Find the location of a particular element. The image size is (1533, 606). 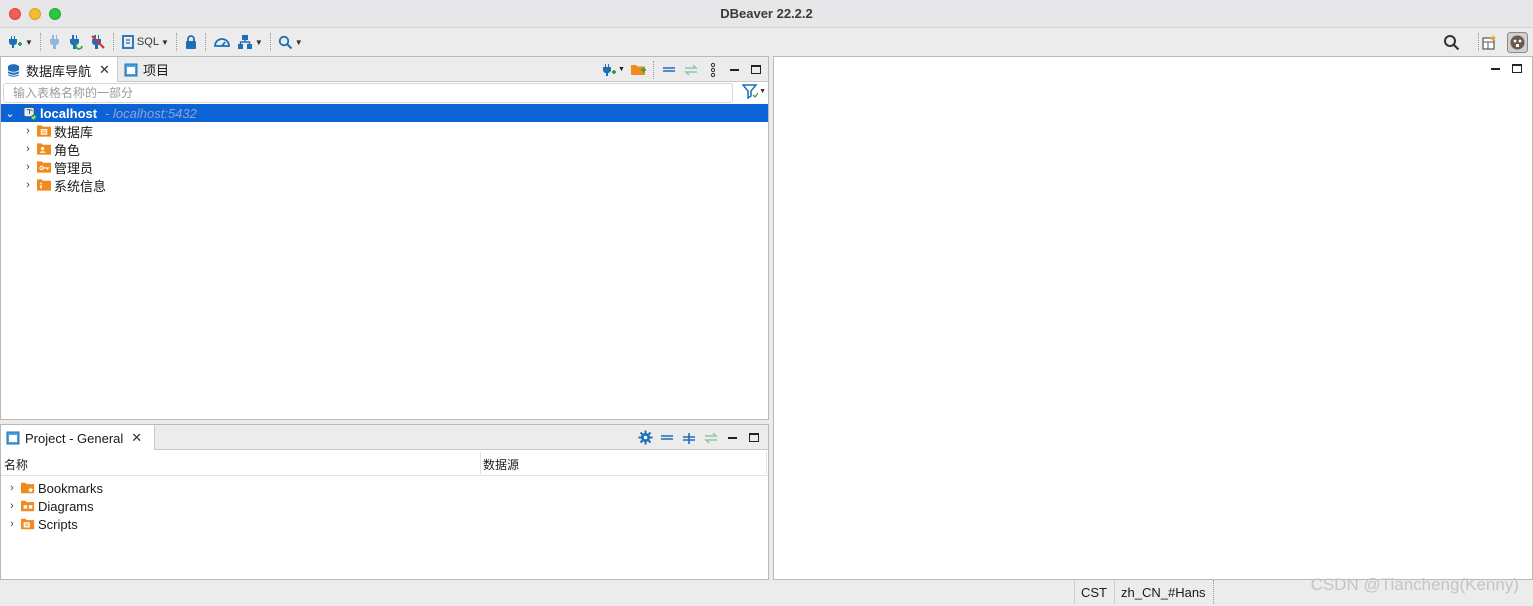

sql-editor-button: SQL ▼ is located at coordinates (145, 42).